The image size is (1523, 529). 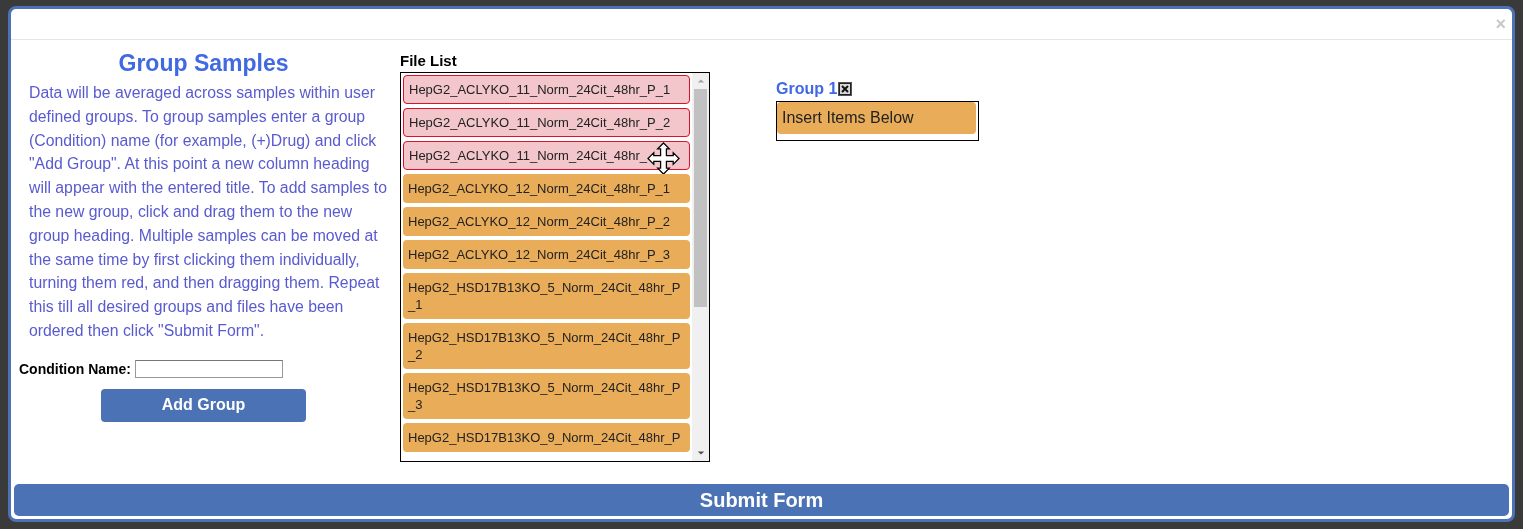 I want to click on add-group-button: Add Group, so click(x=203, y=405).